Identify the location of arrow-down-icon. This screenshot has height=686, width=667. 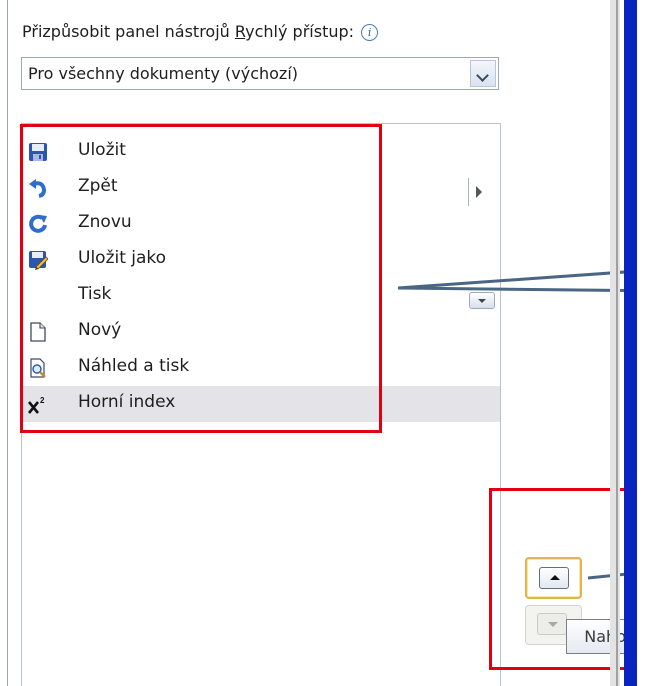
(552, 624).